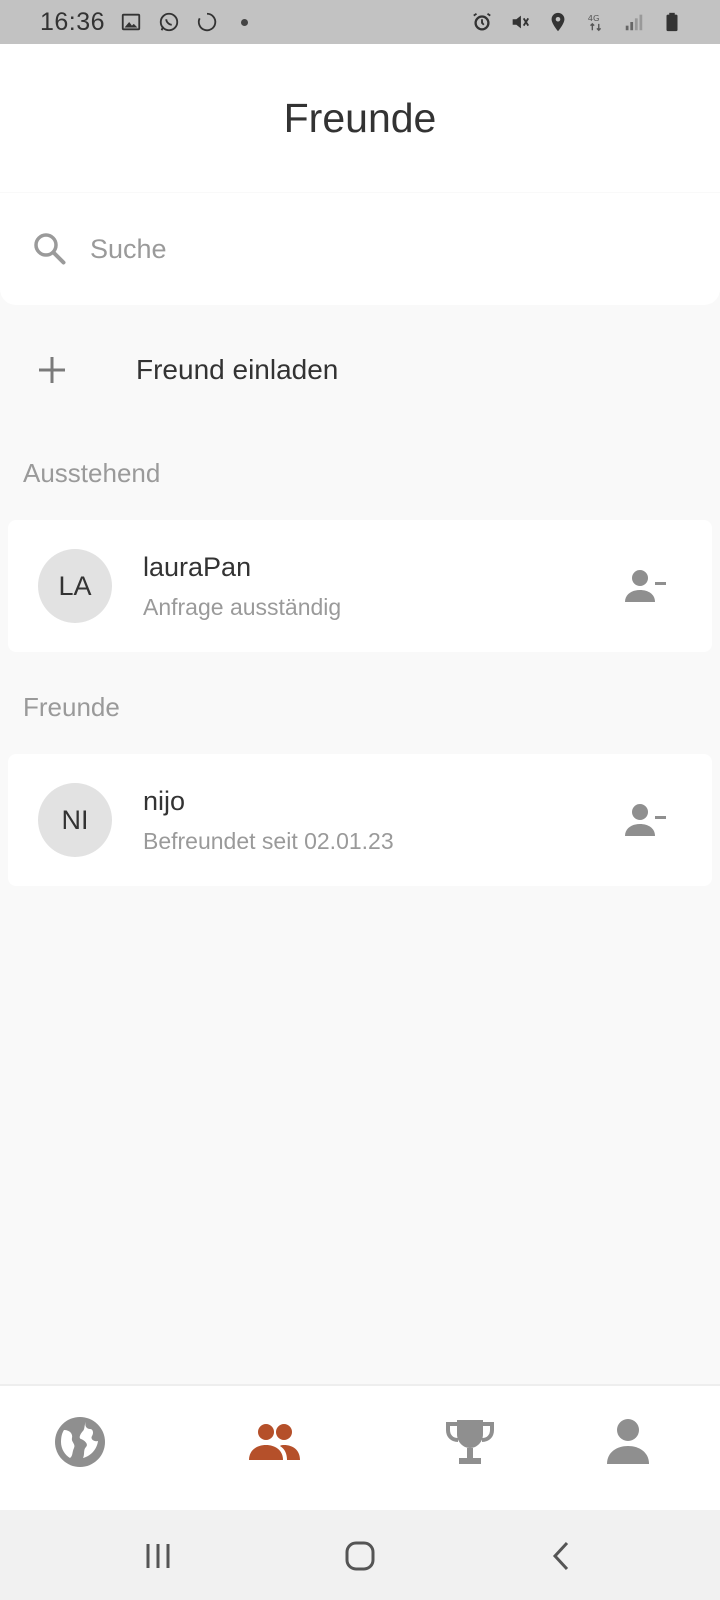 The width and height of the screenshot is (720, 1600). Describe the element at coordinates (144, 22) in the screenshot. I see `status-left: 16:36` at that location.